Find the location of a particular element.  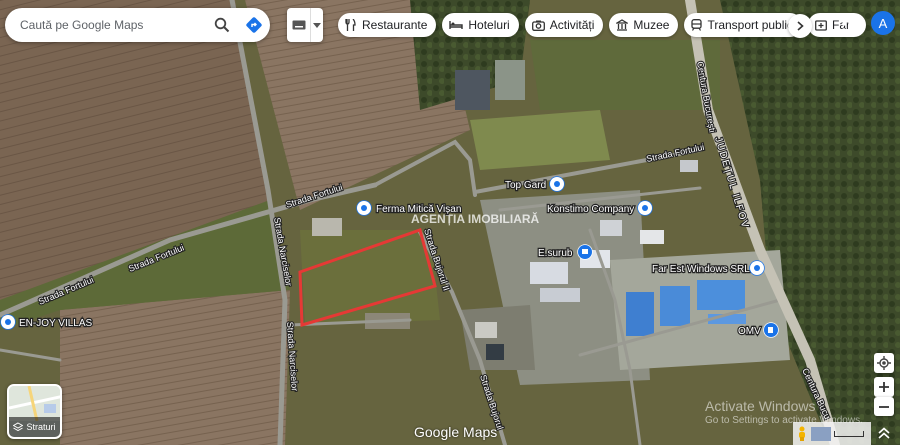

bed-icon is located at coordinates (456, 25).